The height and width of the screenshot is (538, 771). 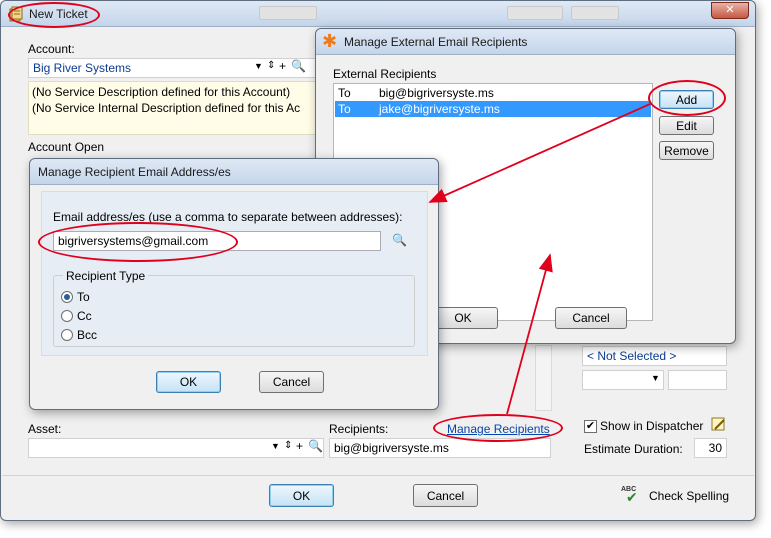 I want to click on ticket-icon, so click(x=16, y=14).